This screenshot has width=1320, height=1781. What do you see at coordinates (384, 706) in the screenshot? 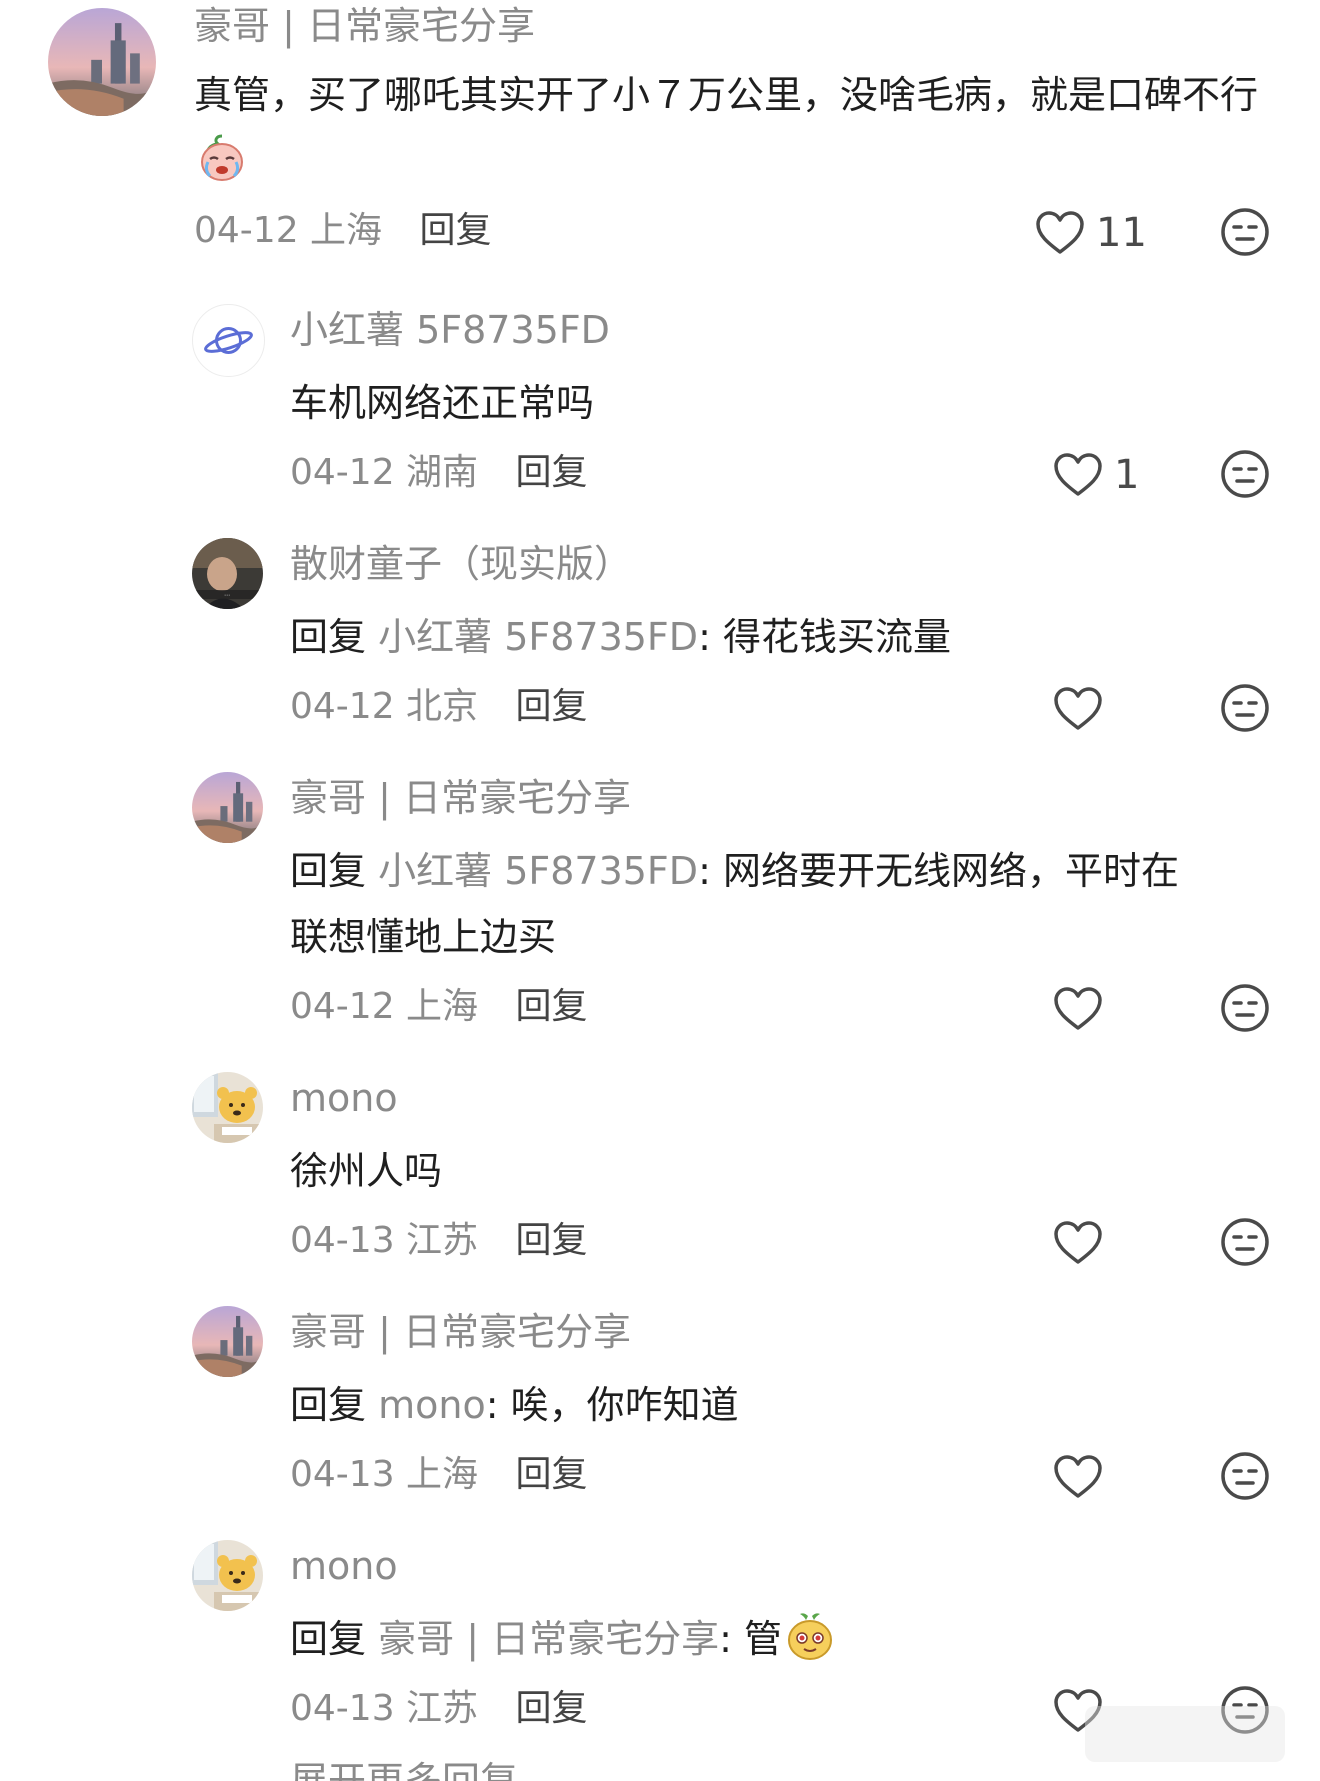
I see `date-location: 04-12 北京` at bounding box center [384, 706].